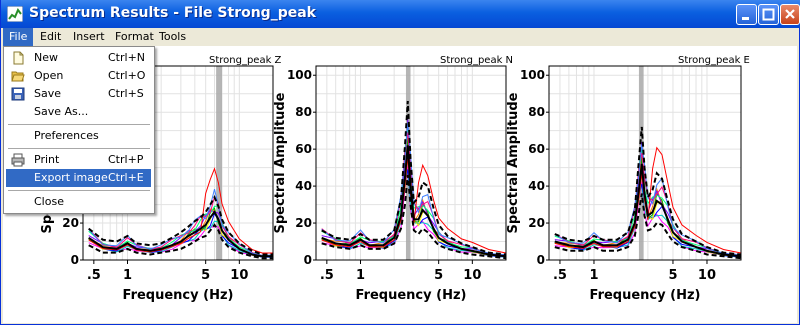 This screenshot has width=800, height=325. Describe the element at coordinates (78, 160) in the screenshot. I see `menu-item-print: Print Ctrl+P` at that location.